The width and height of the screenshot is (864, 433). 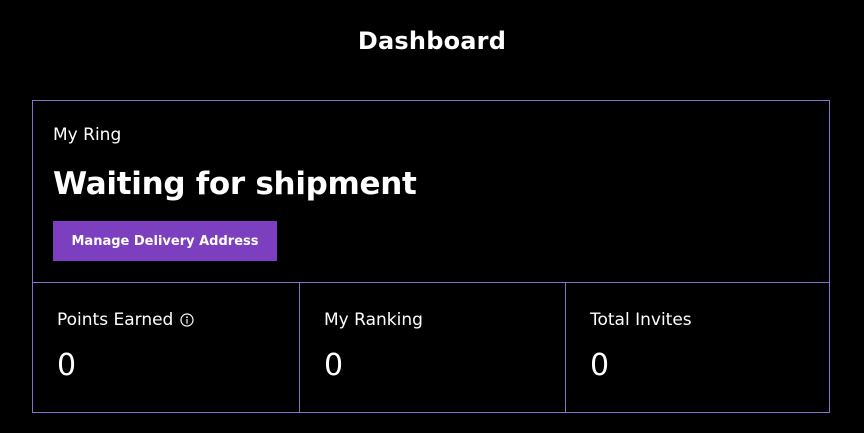 What do you see at coordinates (697, 347) in the screenshot?
I see `stat-total-invites: Total Invites 0` at bounding box center [697, 347].